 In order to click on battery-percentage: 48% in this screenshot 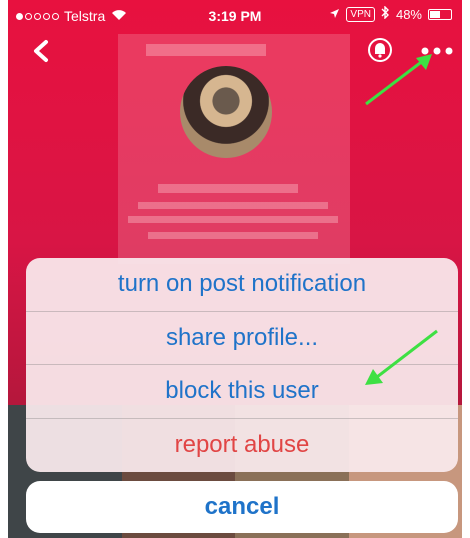, I will do `click(408, 14)`.